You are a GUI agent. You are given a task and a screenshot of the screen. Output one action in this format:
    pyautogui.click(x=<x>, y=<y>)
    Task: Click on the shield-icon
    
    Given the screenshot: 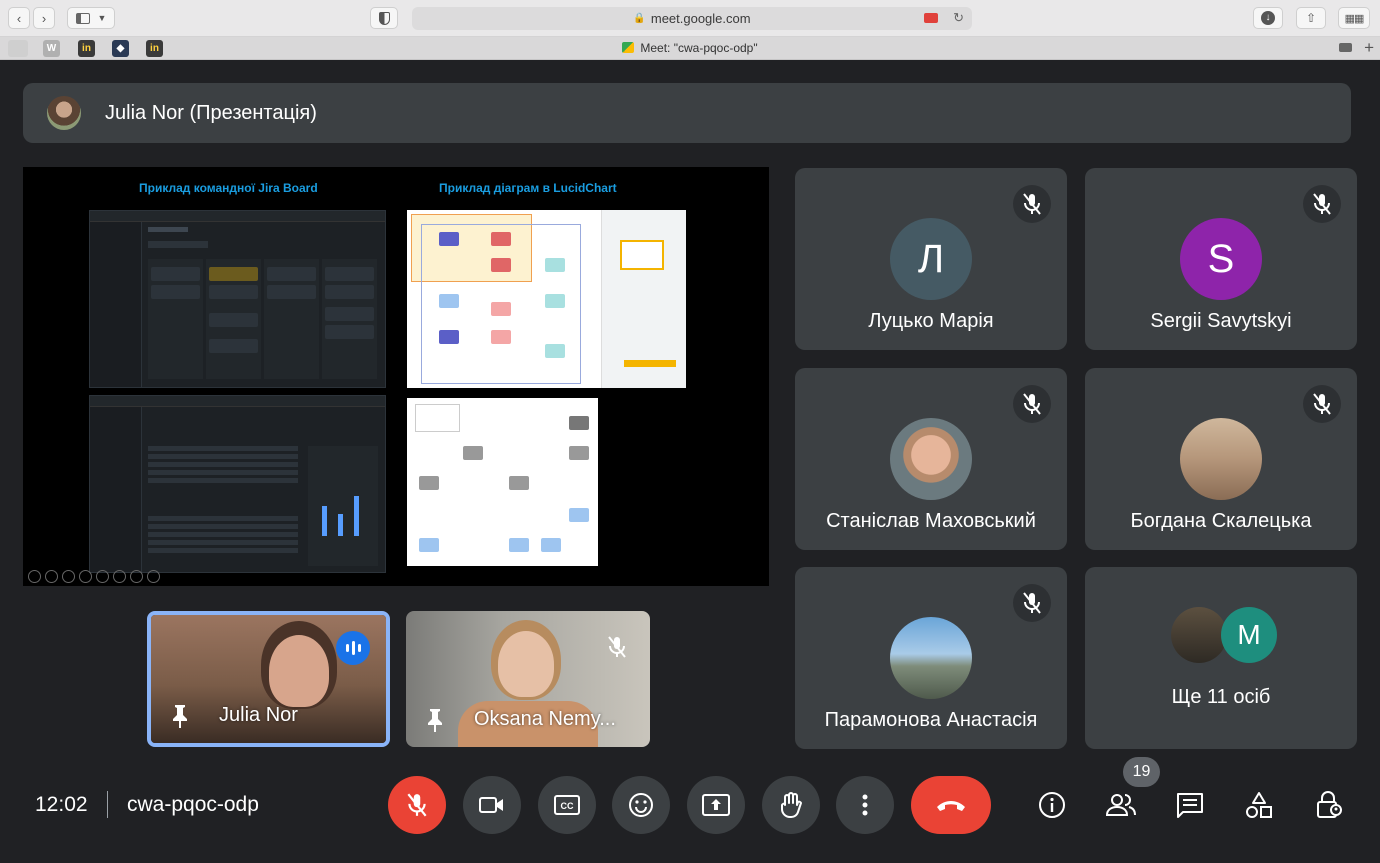 What is the action you would take?
    pyautogui.click(x=384, y=18)
    